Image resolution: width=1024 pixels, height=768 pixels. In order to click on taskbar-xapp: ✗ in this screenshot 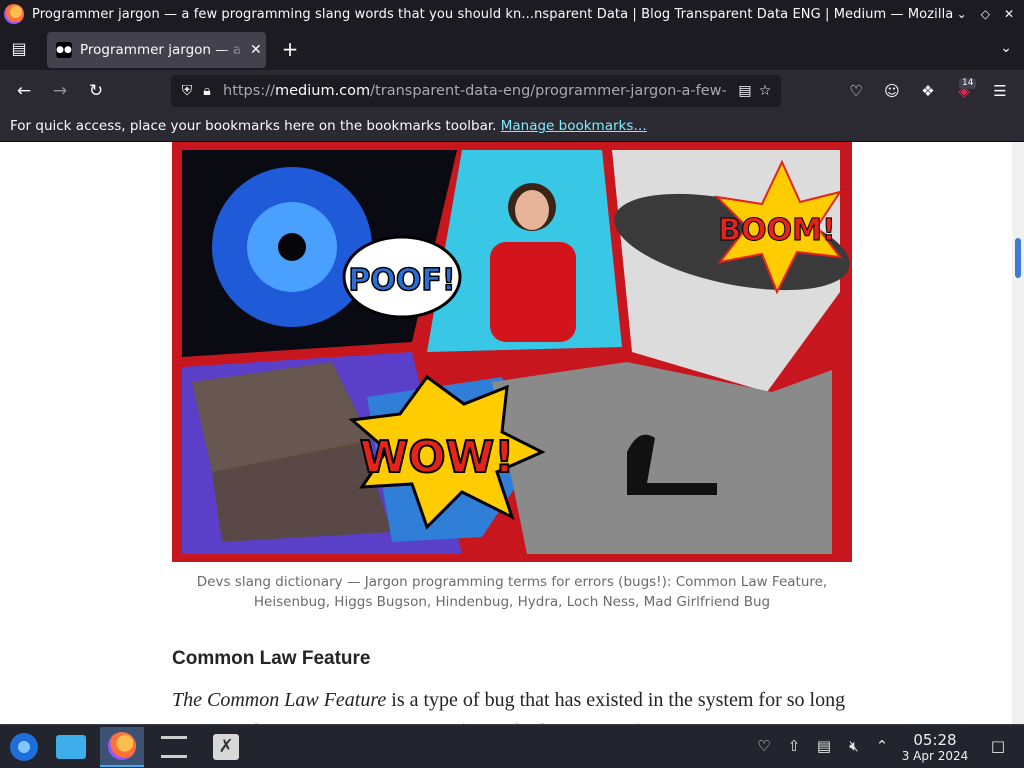, I will do `click(226, 747)`.